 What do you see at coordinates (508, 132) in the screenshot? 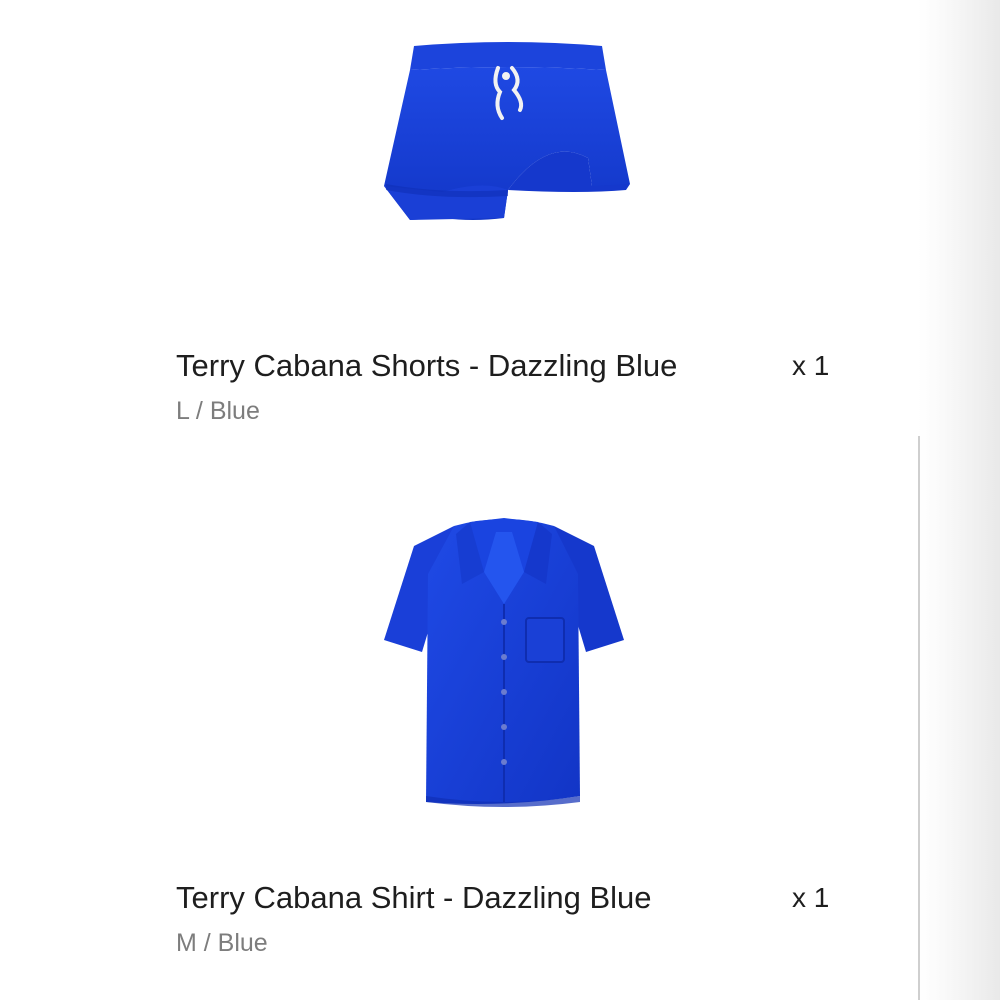
I see `shorts-product-image` at bounding box center [508, 132].